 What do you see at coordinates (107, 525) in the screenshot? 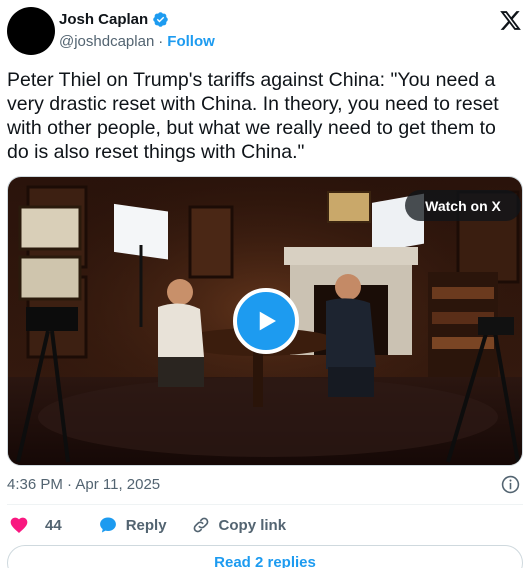
I see `reply-bubble-icon` at bounding box center [107, 525].